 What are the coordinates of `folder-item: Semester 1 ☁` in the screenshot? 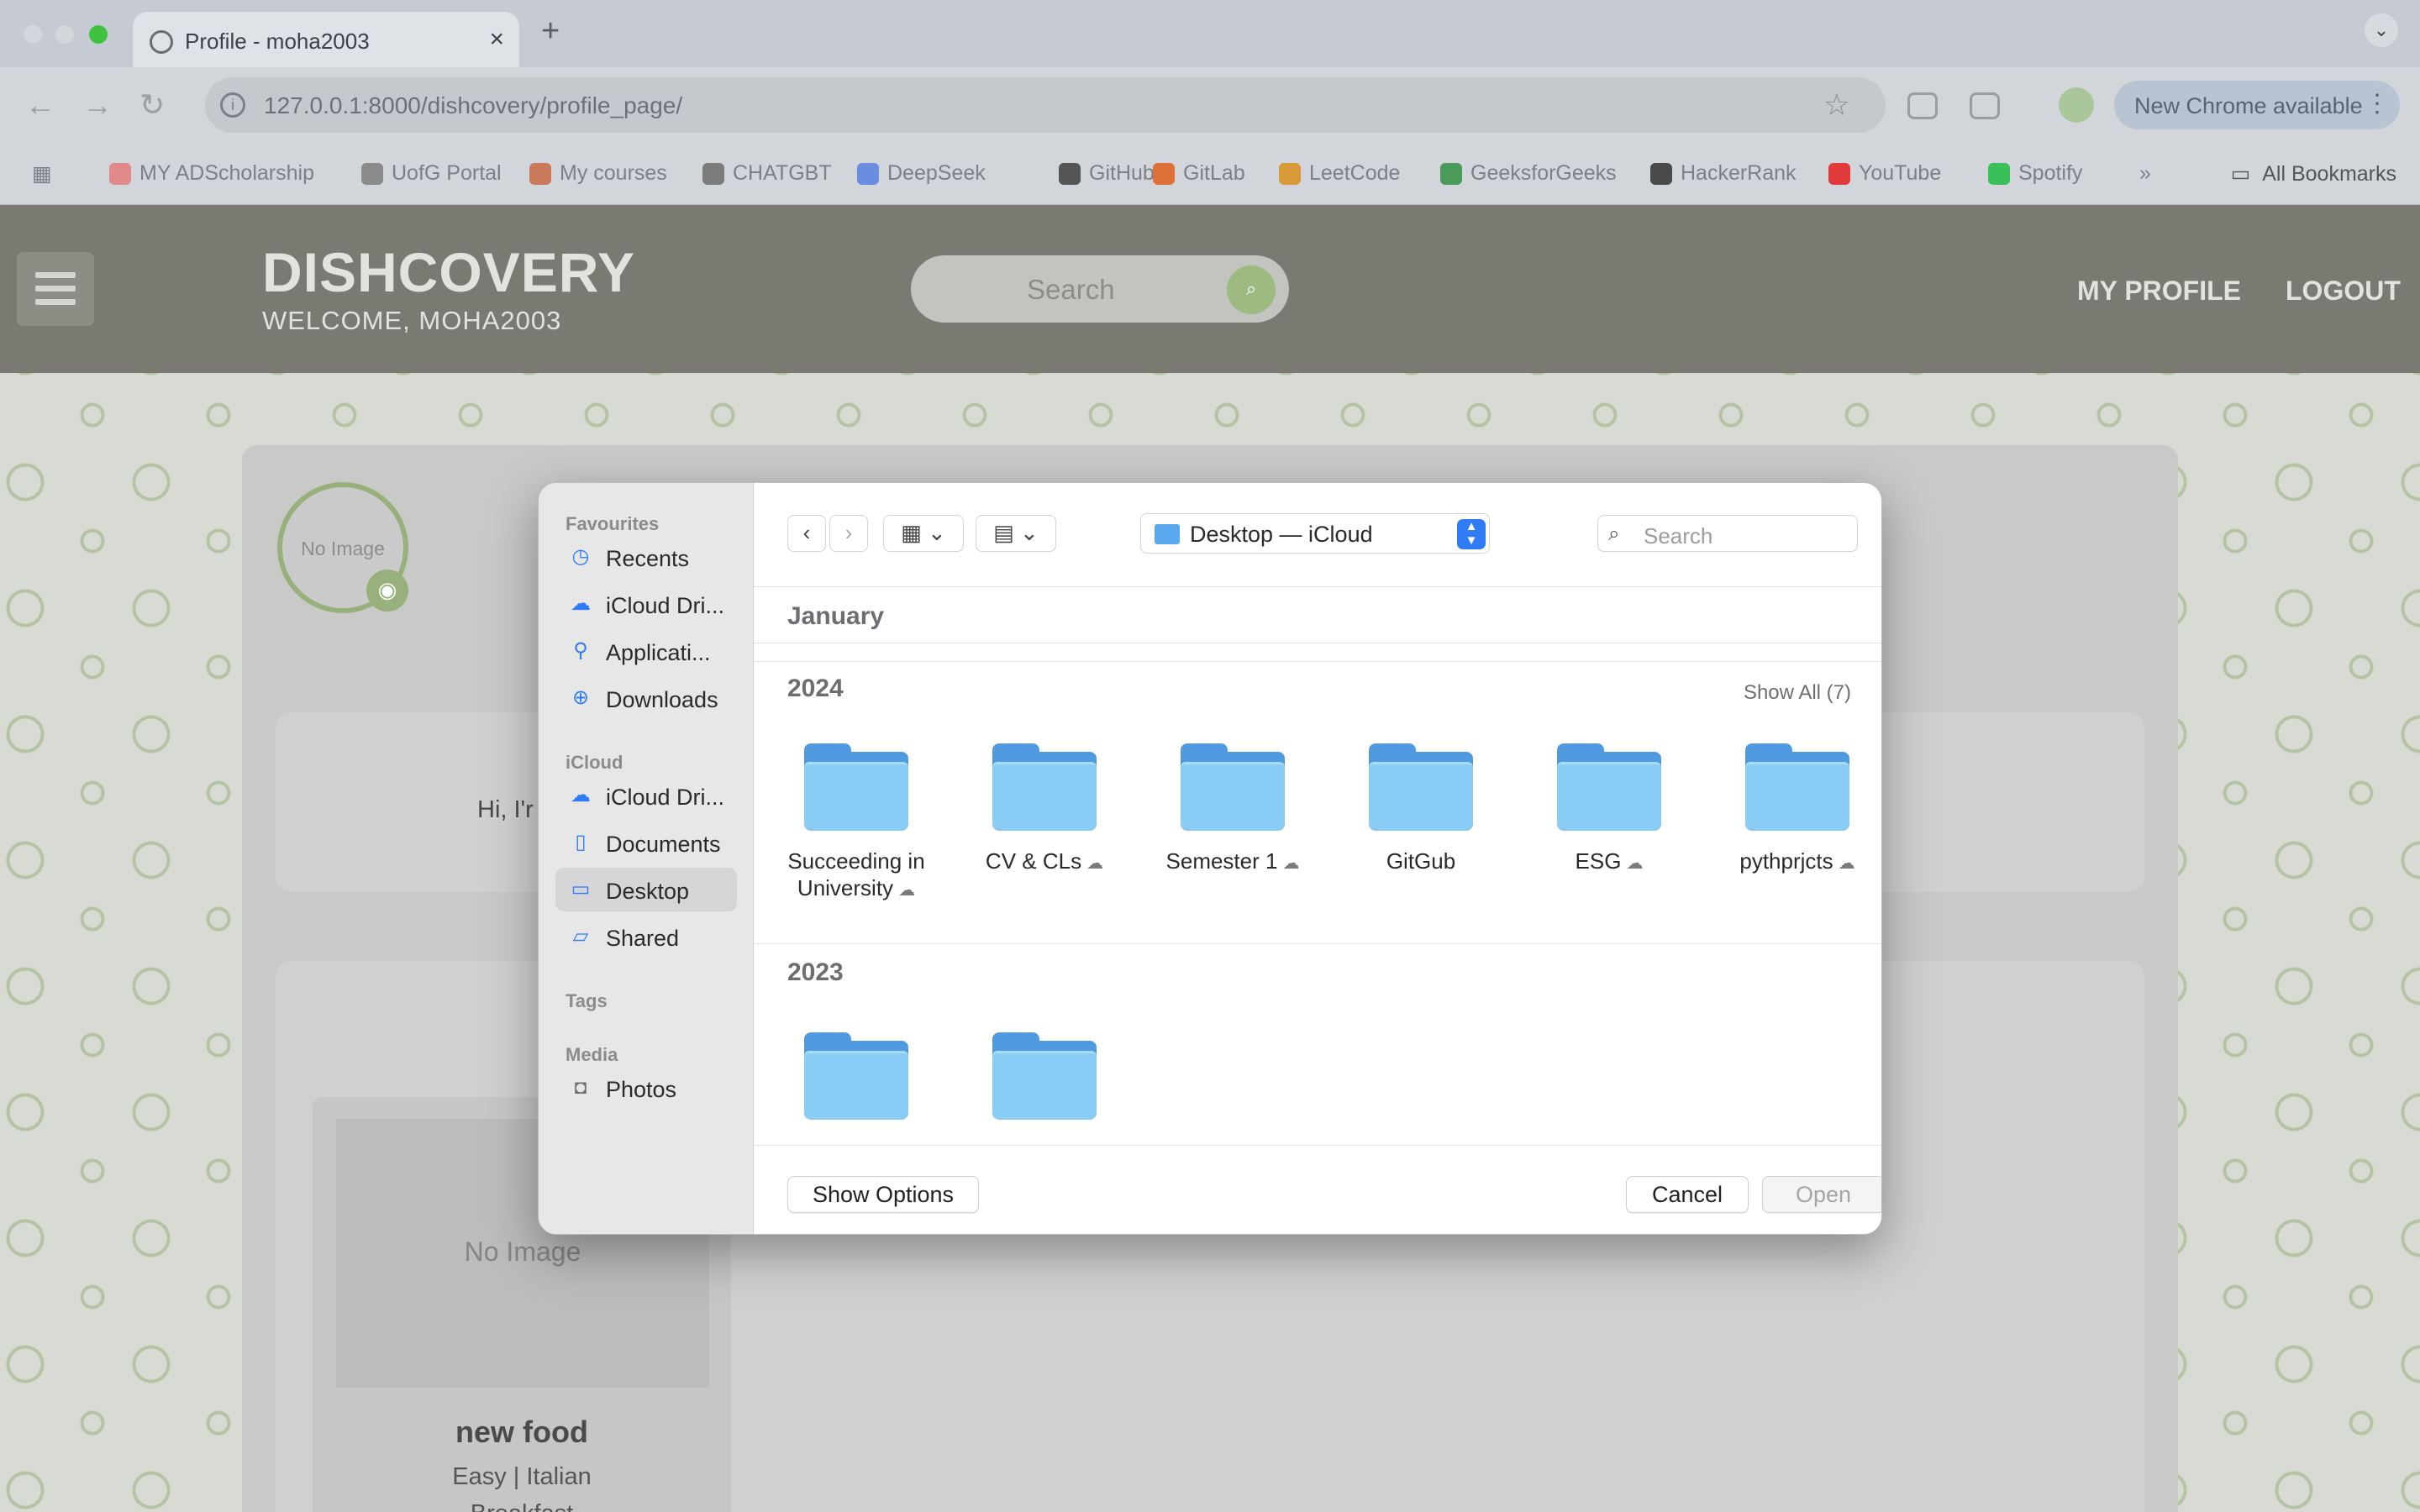 It's located at (1233, 810).